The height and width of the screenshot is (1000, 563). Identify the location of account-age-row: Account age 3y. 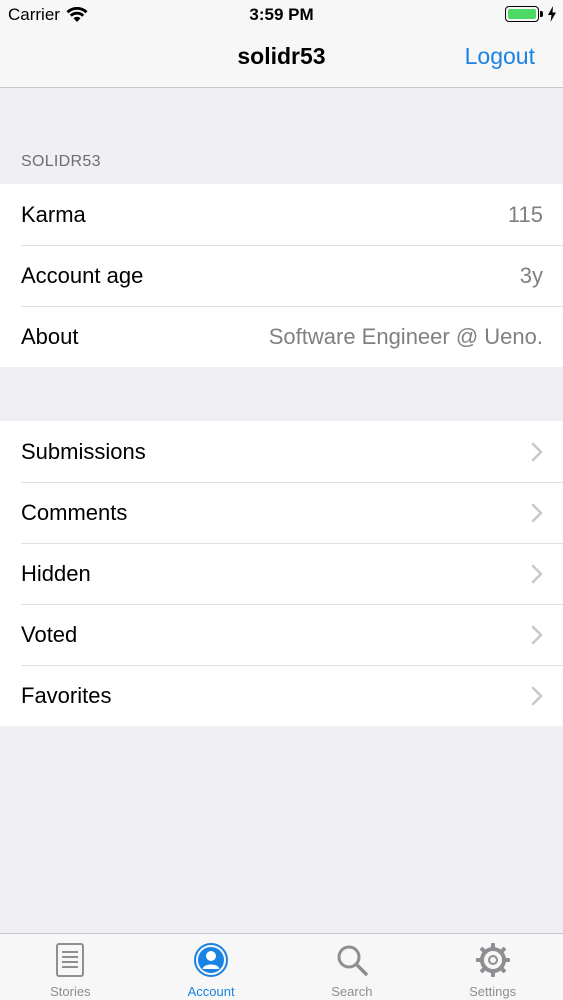
(281, 275).